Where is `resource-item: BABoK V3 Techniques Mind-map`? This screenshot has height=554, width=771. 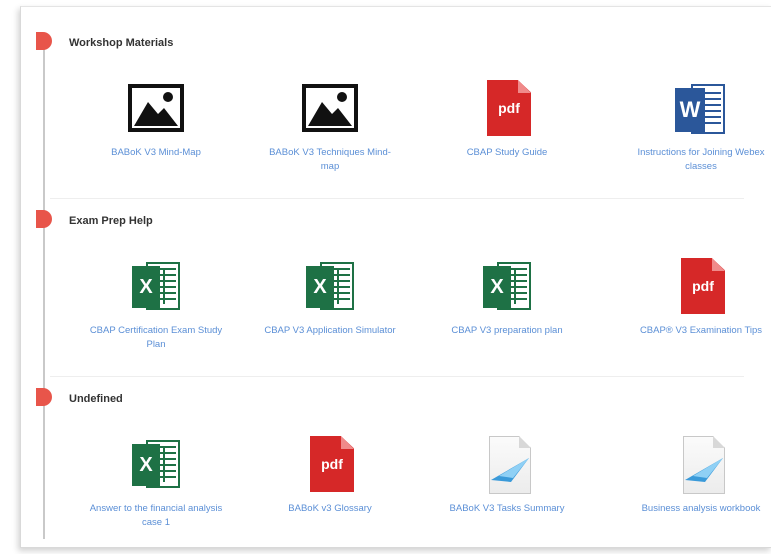
resource-item: BABoK V3 Techniques Mind-map is located at coordinates (330, 127).